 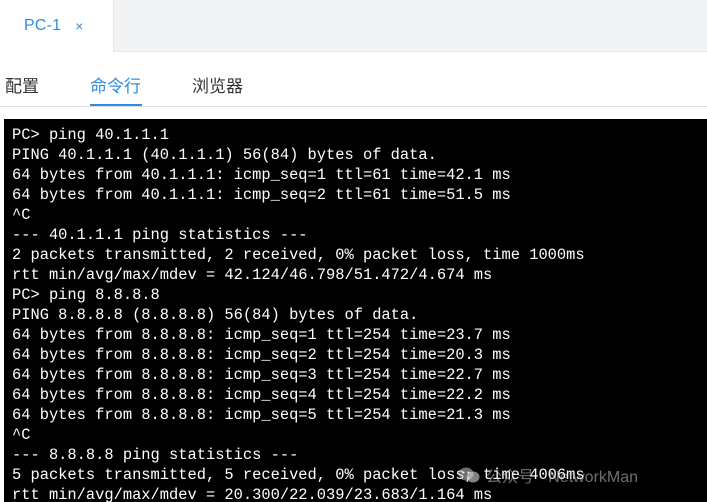 What do you see at coordinates (22, 84) in the screenshot?
I see `tab-config: 配置` at bounding box center [22, 84].